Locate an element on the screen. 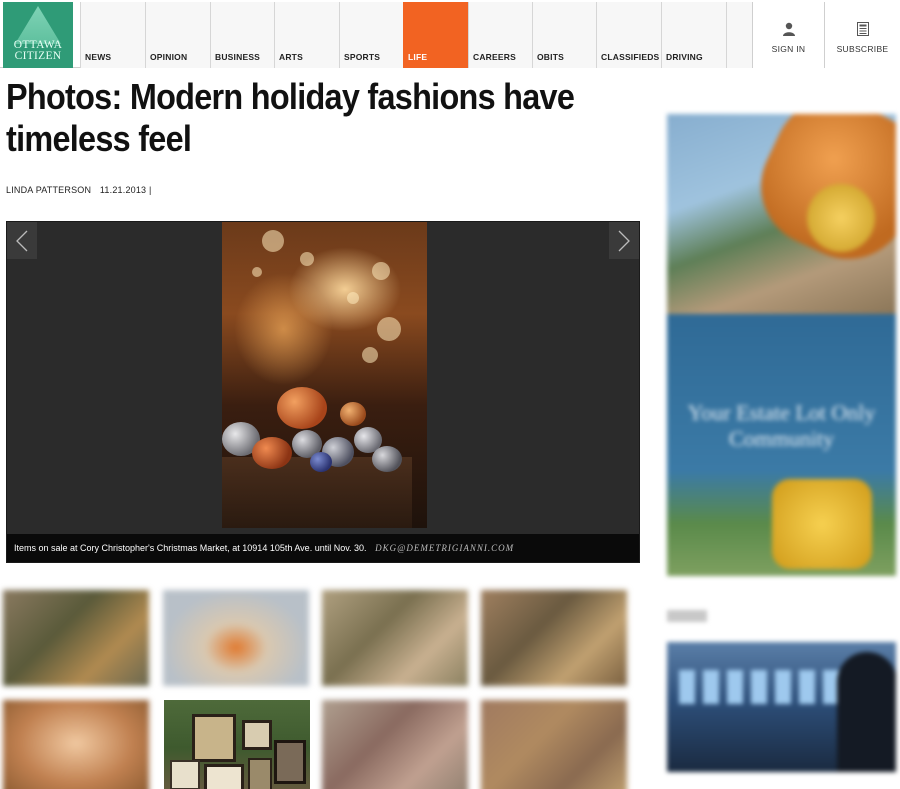 The image size is (900, 789). gallery-photo is located at coordinates (324, 375).